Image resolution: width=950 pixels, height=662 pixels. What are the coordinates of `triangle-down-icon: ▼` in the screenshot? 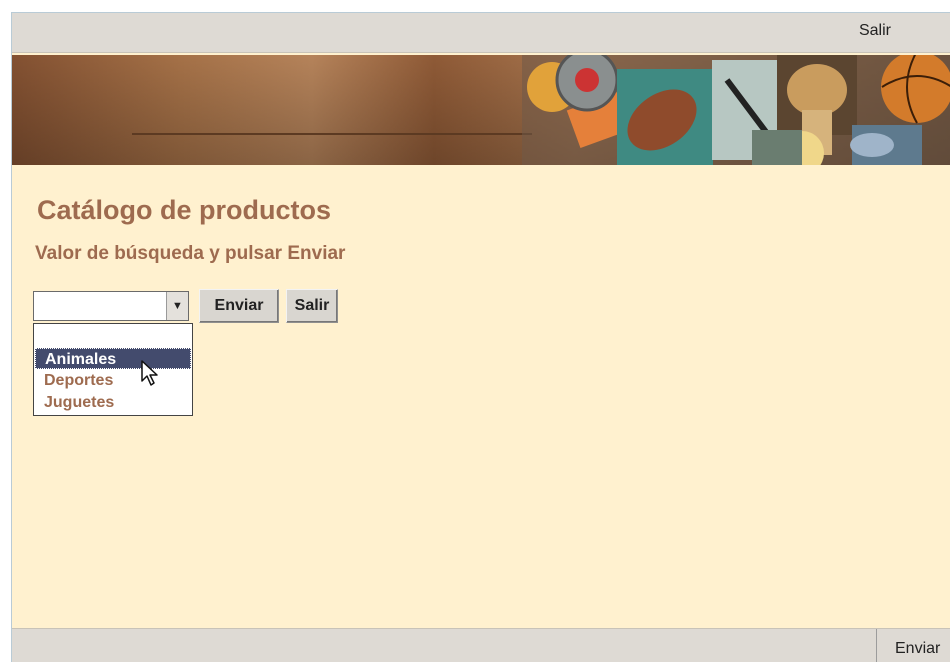 It's located at (177, 306).